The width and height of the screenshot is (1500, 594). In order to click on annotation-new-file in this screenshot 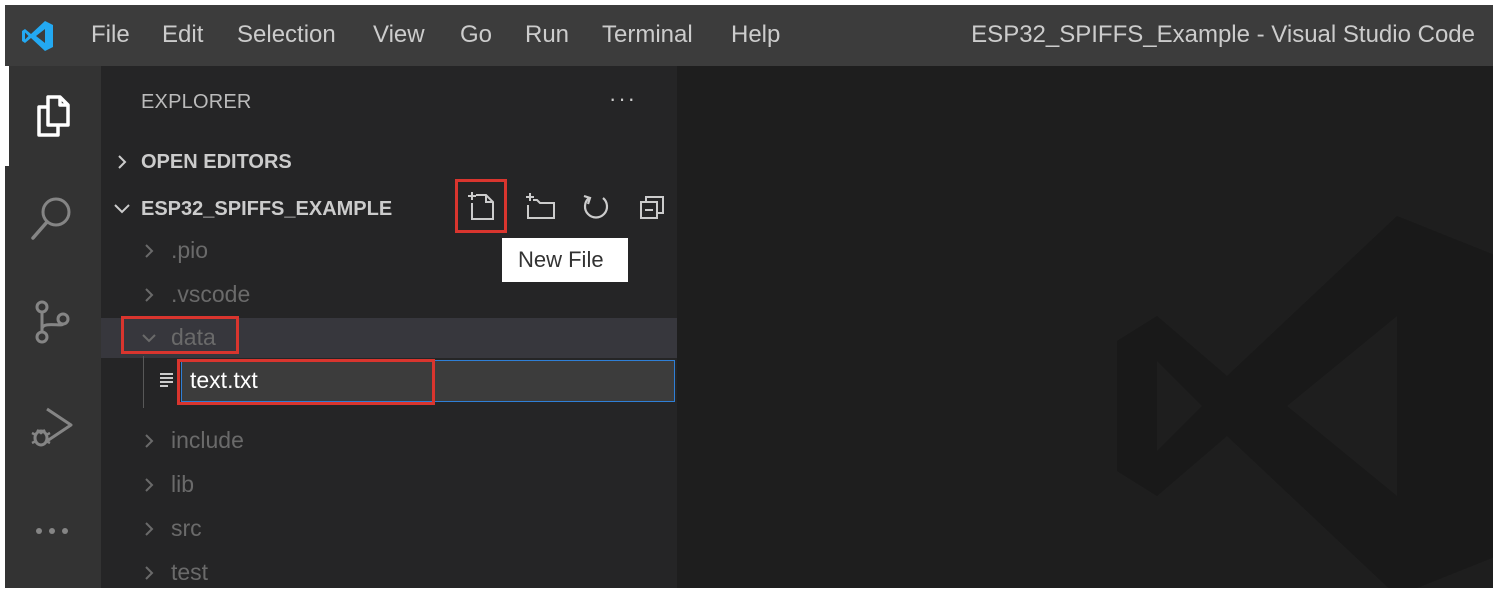, I will do `click(481, 206)`.